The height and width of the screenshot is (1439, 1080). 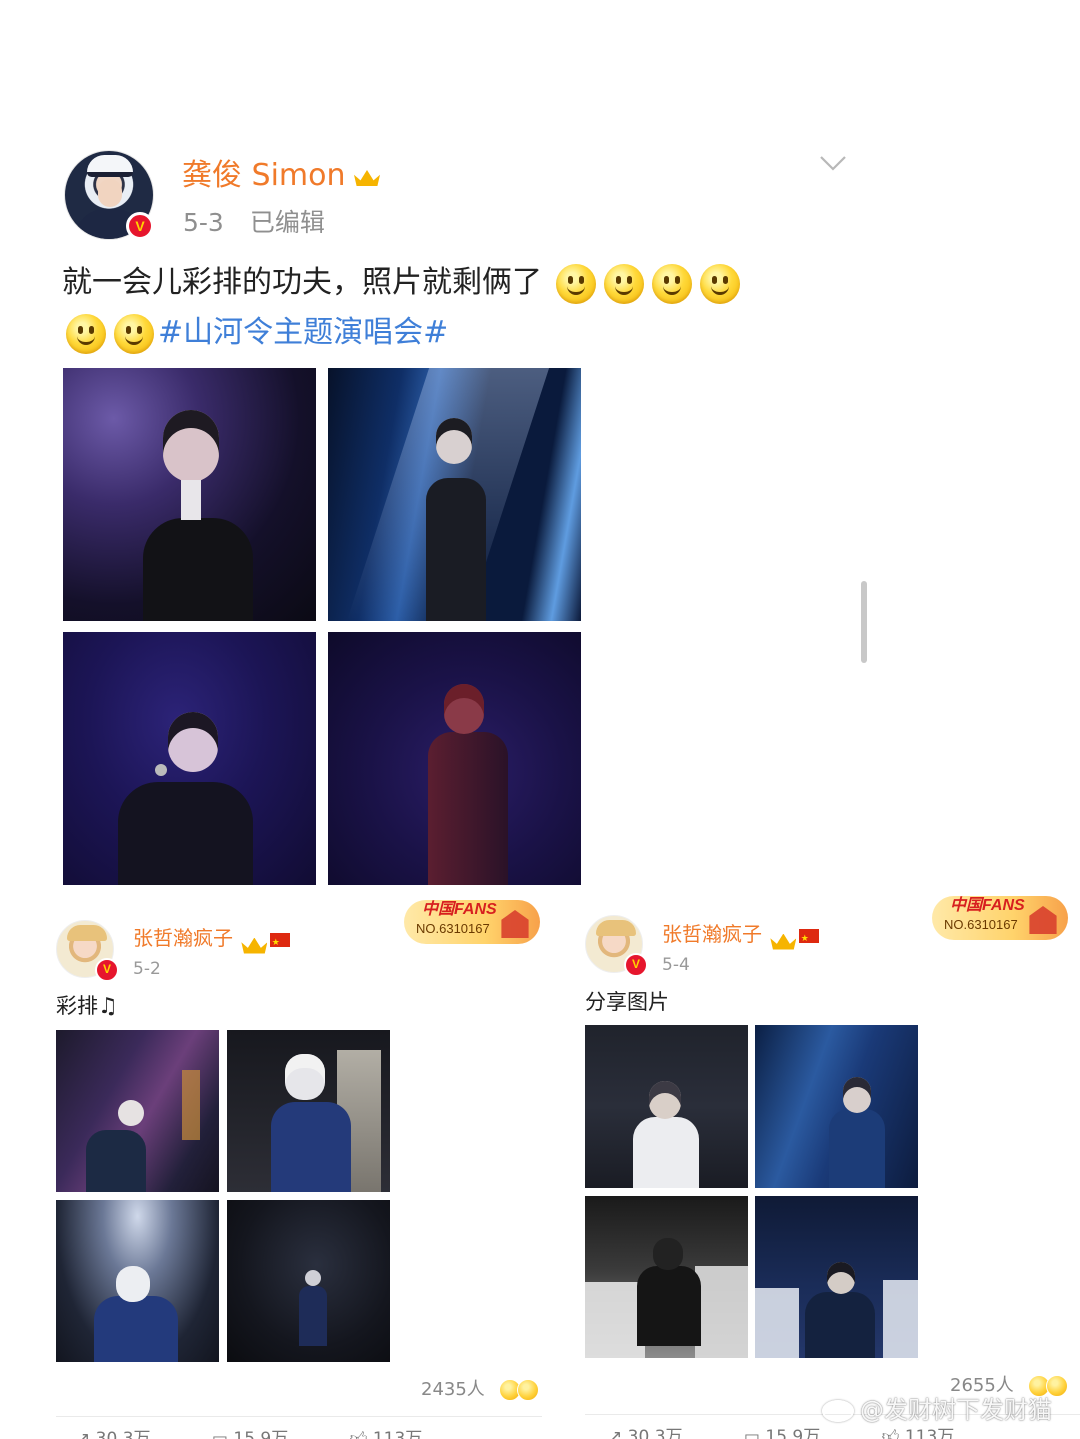 What do you see at coordinates (838, 1411) in the screenshot?
I see `weibo-logo-icon` at bounding box center [838, 1411].